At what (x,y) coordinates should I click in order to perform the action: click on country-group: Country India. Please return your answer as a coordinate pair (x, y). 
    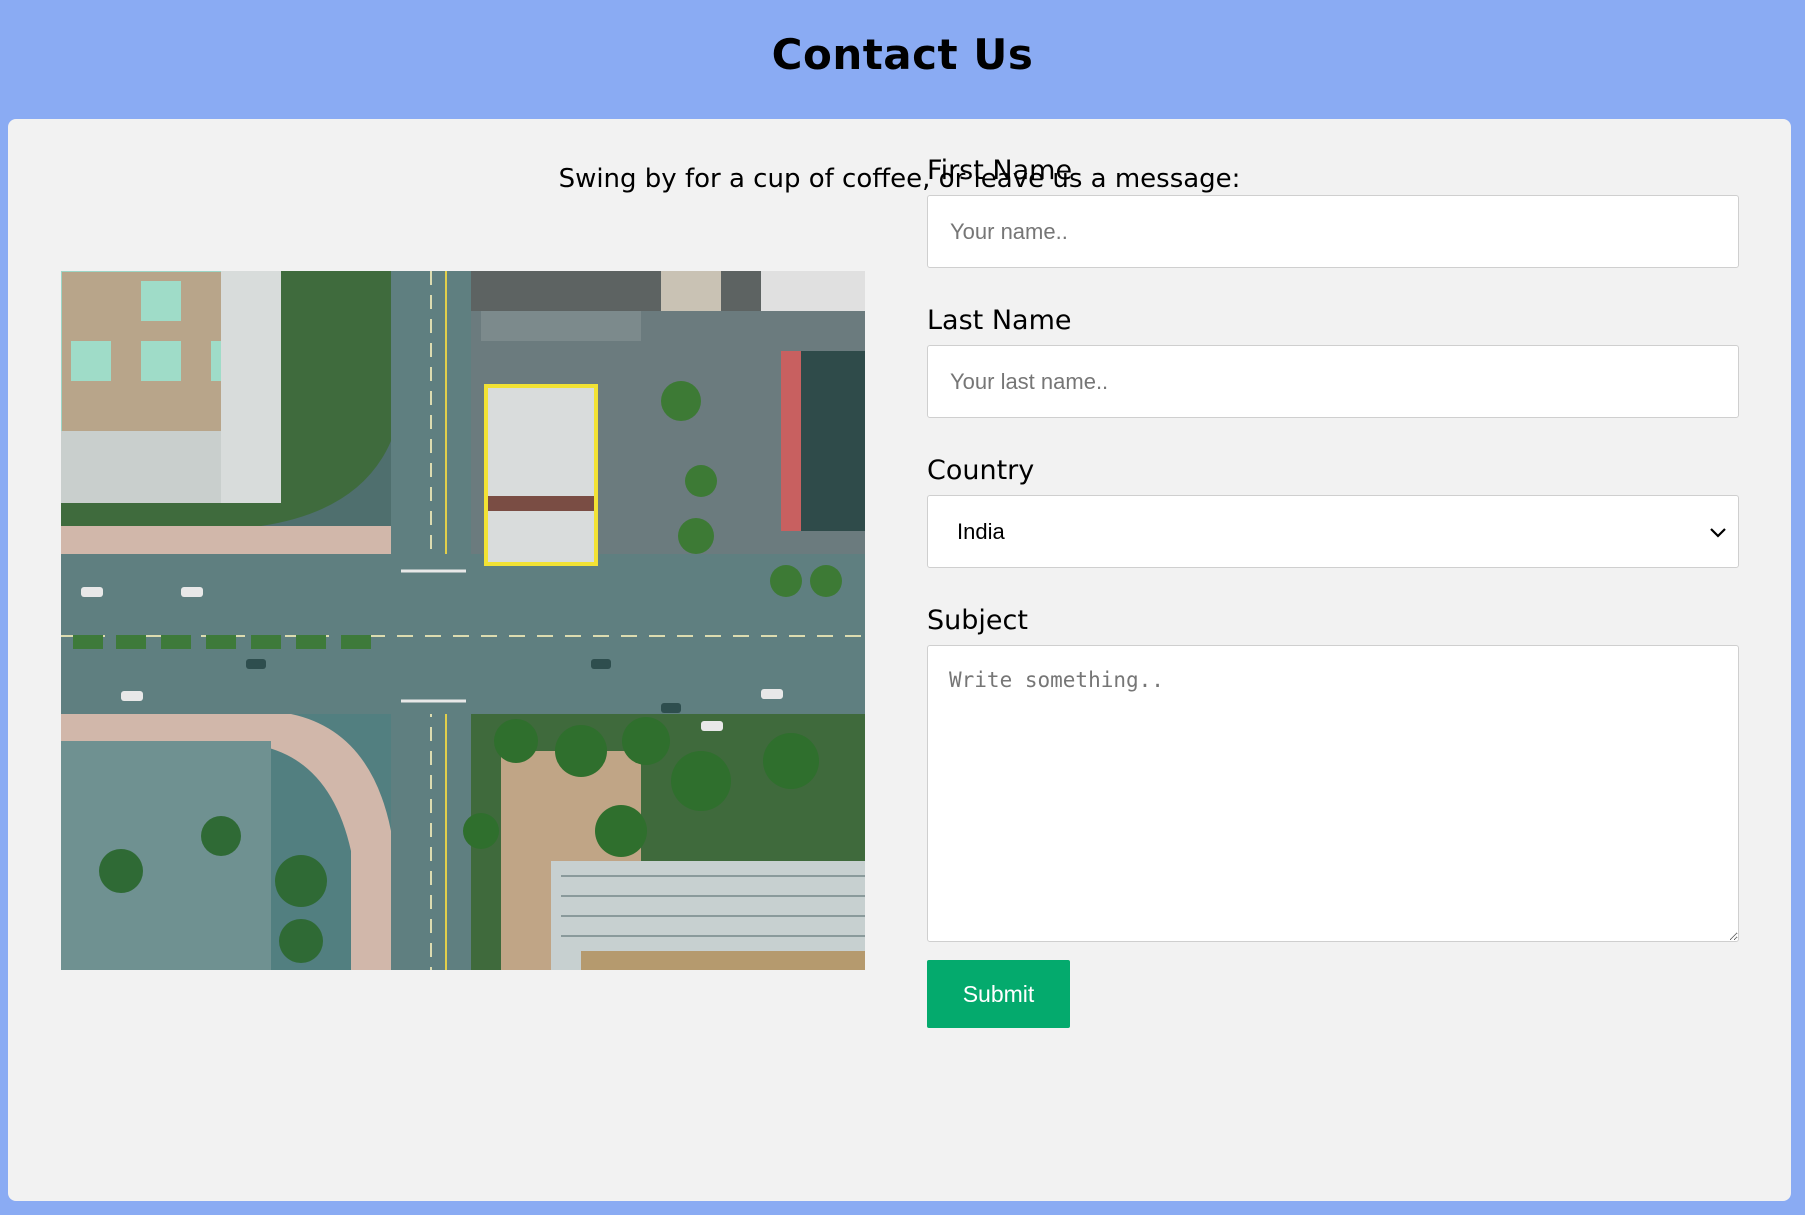
    Looking at the image, I should click on (1333, 509).